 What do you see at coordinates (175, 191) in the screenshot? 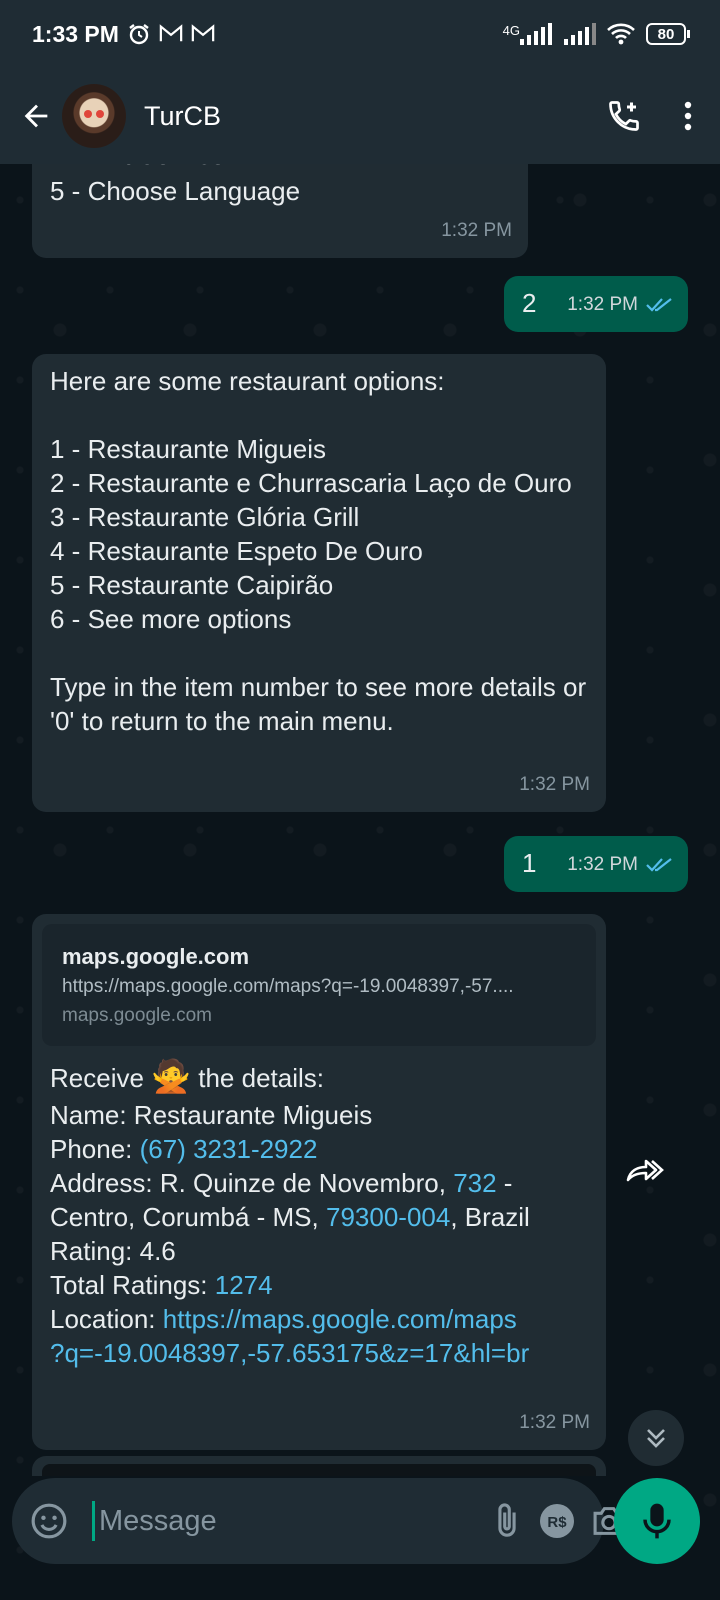
I see `message-text: 5 - Choose Language` at bounding box center [175, 191].